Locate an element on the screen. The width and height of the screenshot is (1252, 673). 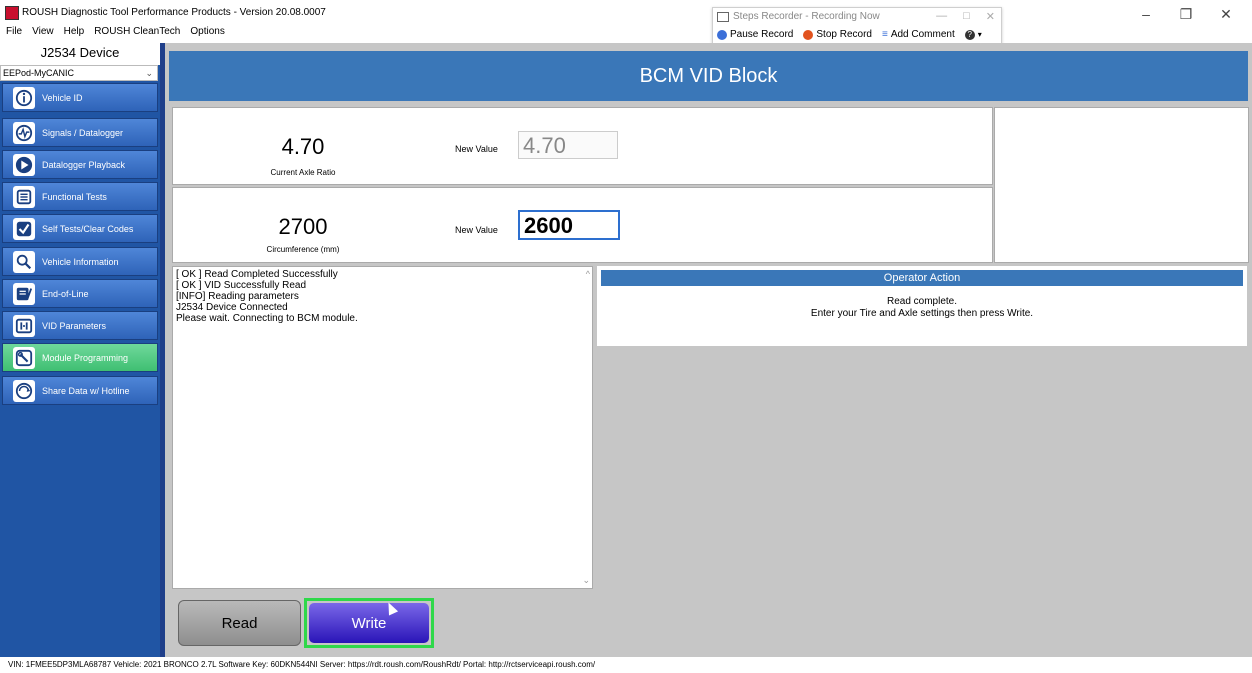
sidebar-item-vid-parameters: VID Parameters is located at coordinates (80, 325).